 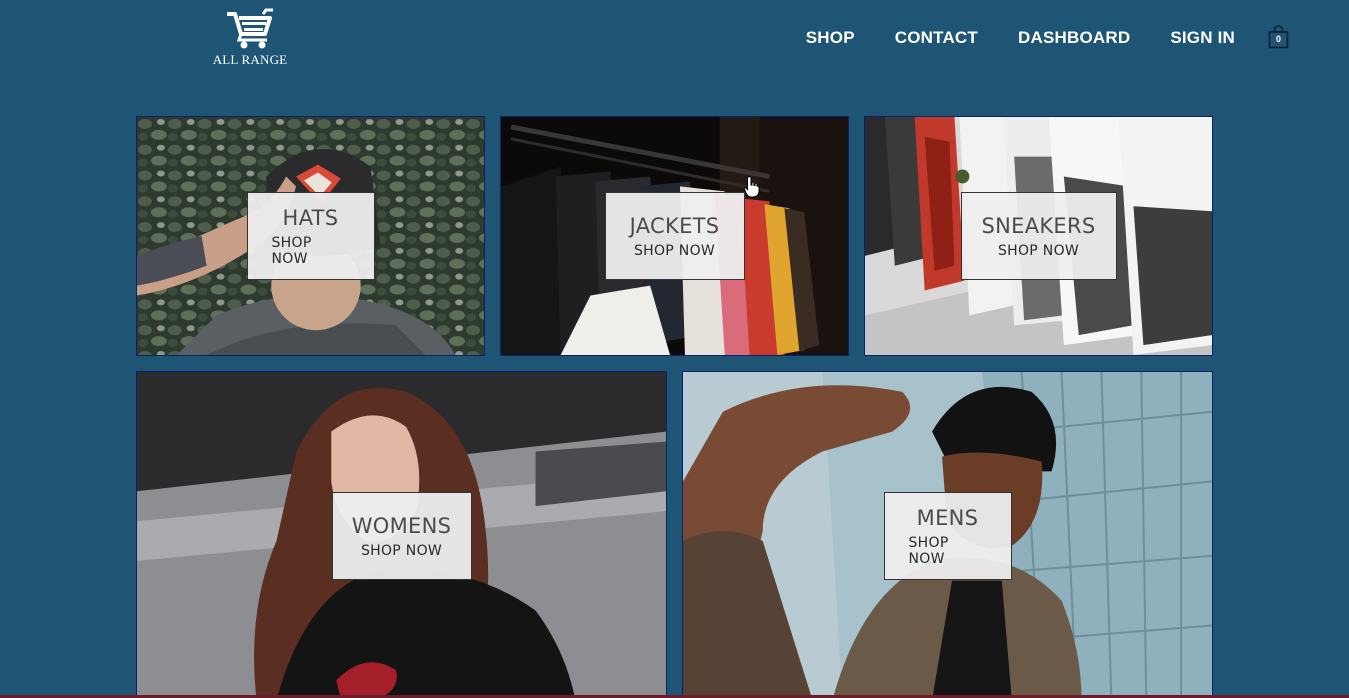 I want to click on category-tile-hats: HATS SHOP NOW, so click(x=310, y=236).